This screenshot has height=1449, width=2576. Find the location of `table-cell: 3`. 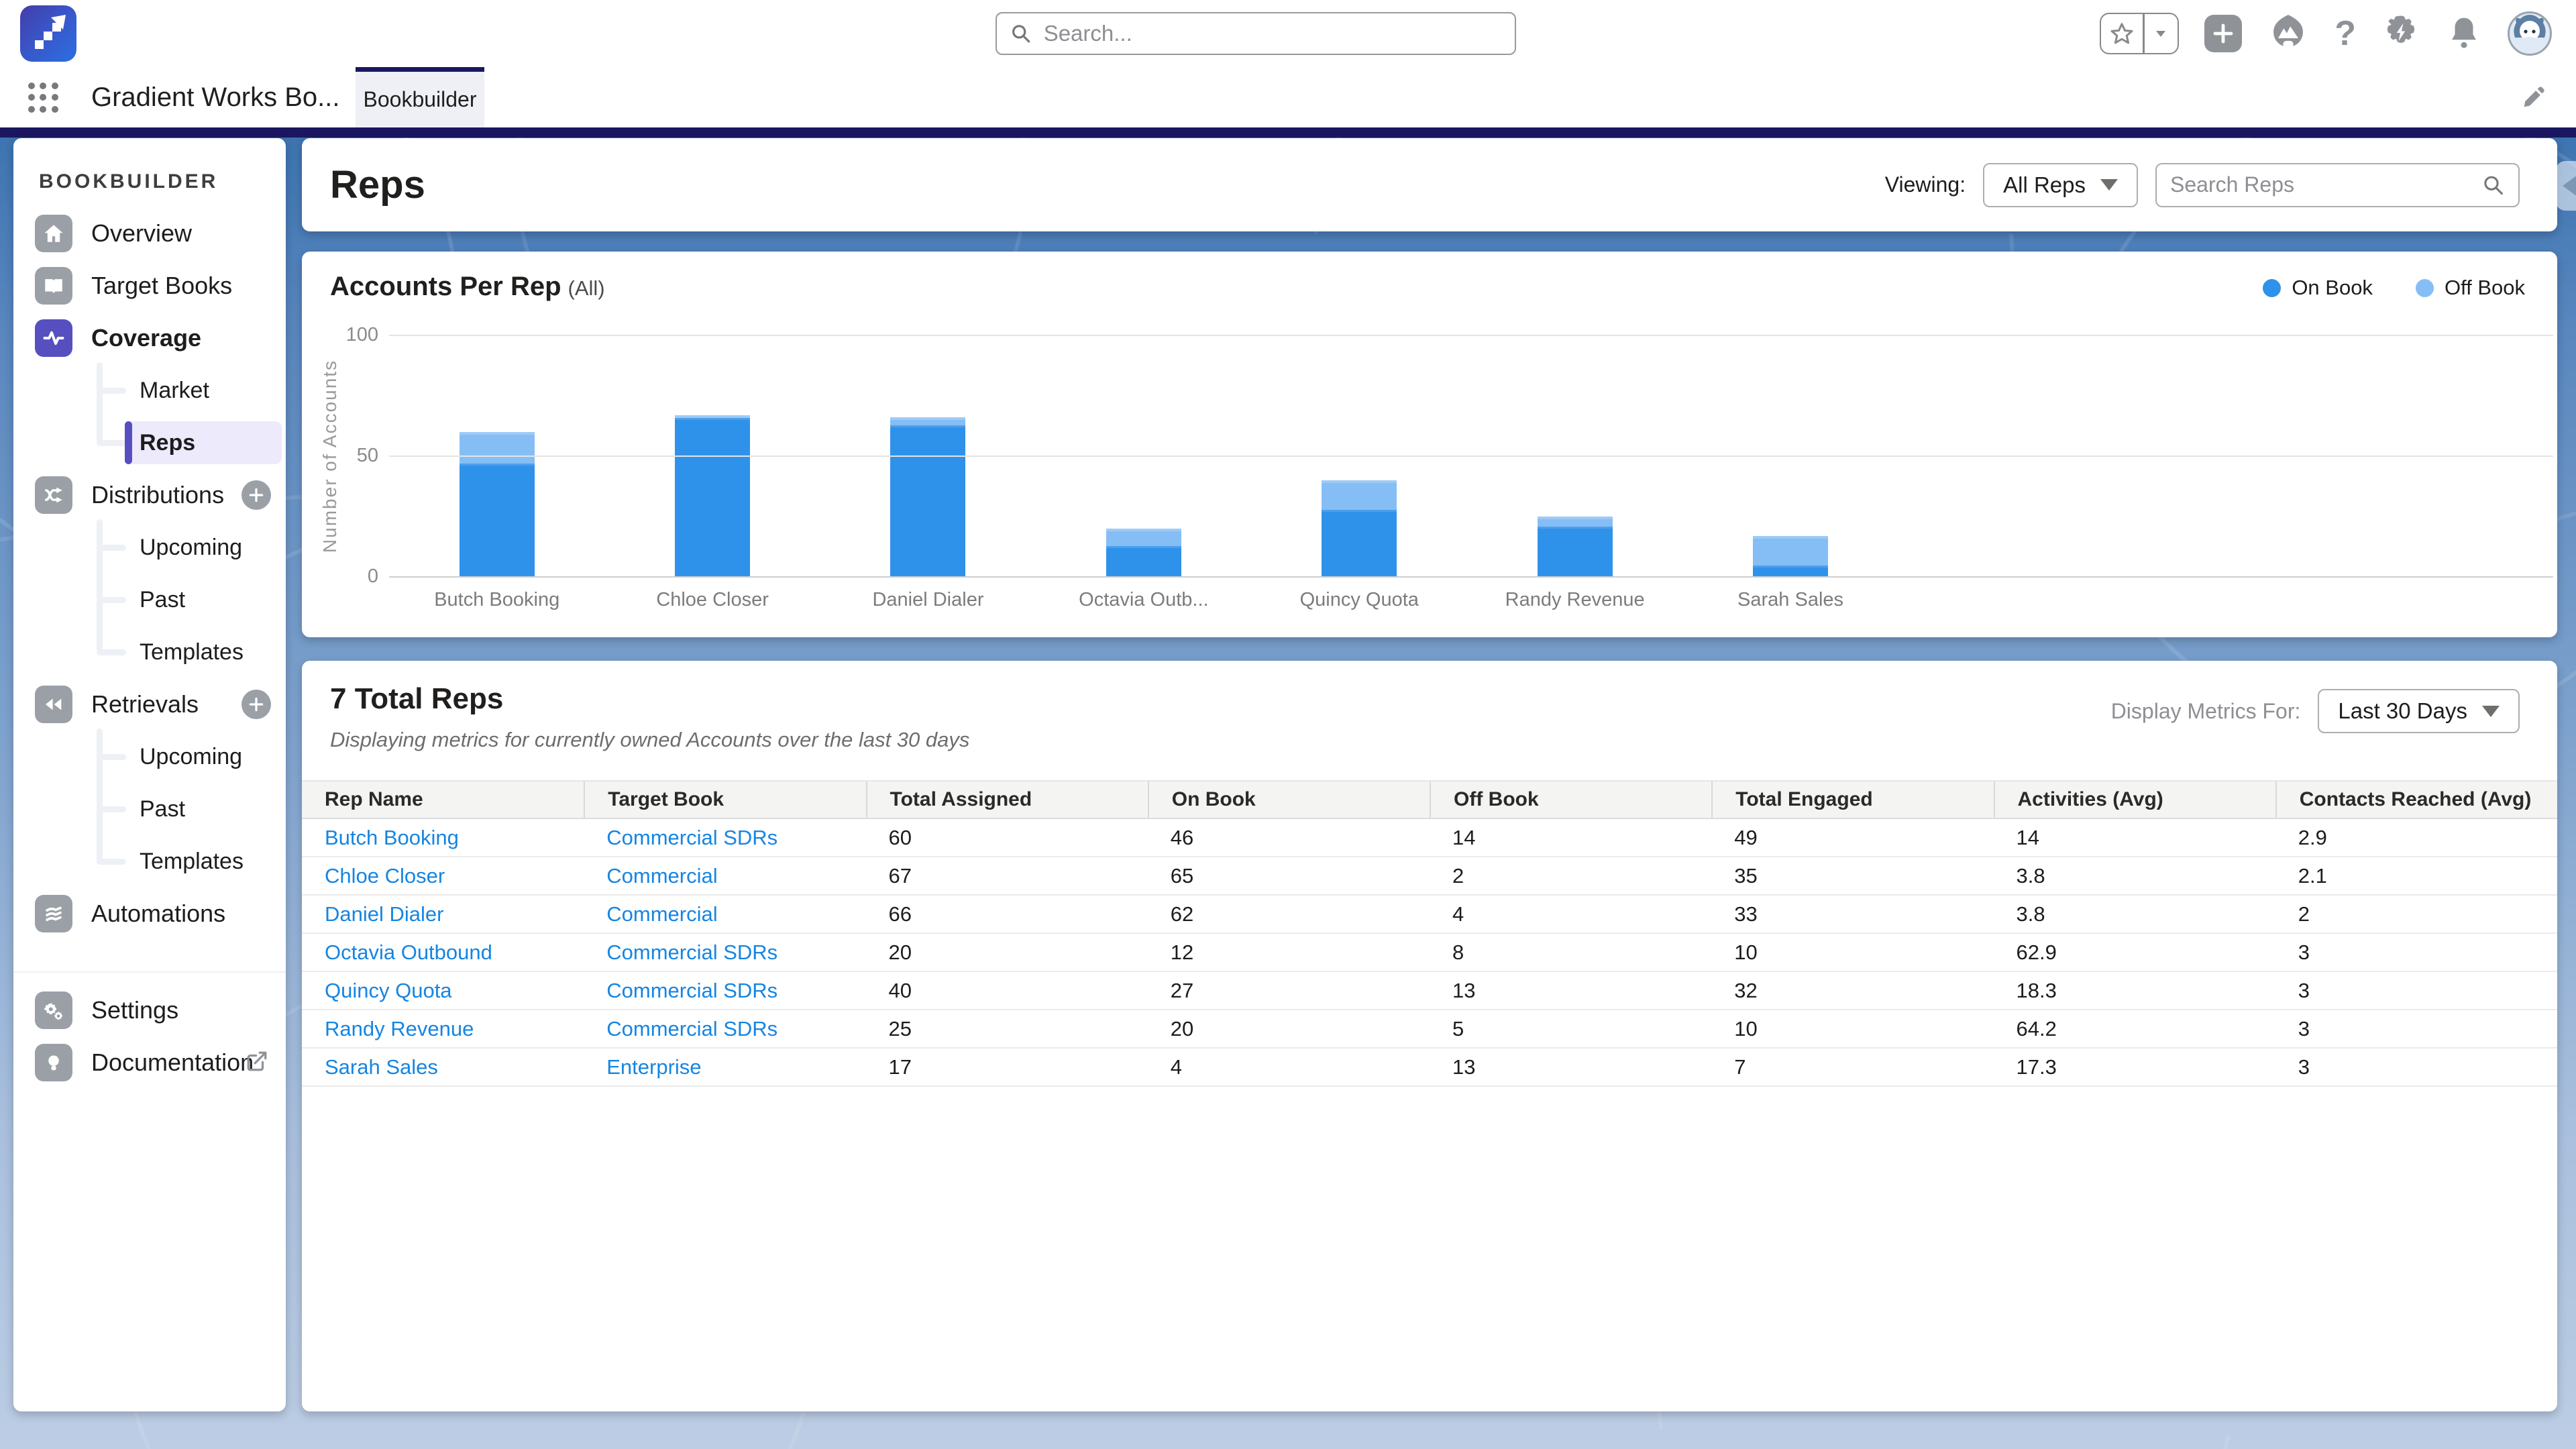

table-cell: 3 is located at coordinates (2304, 952).